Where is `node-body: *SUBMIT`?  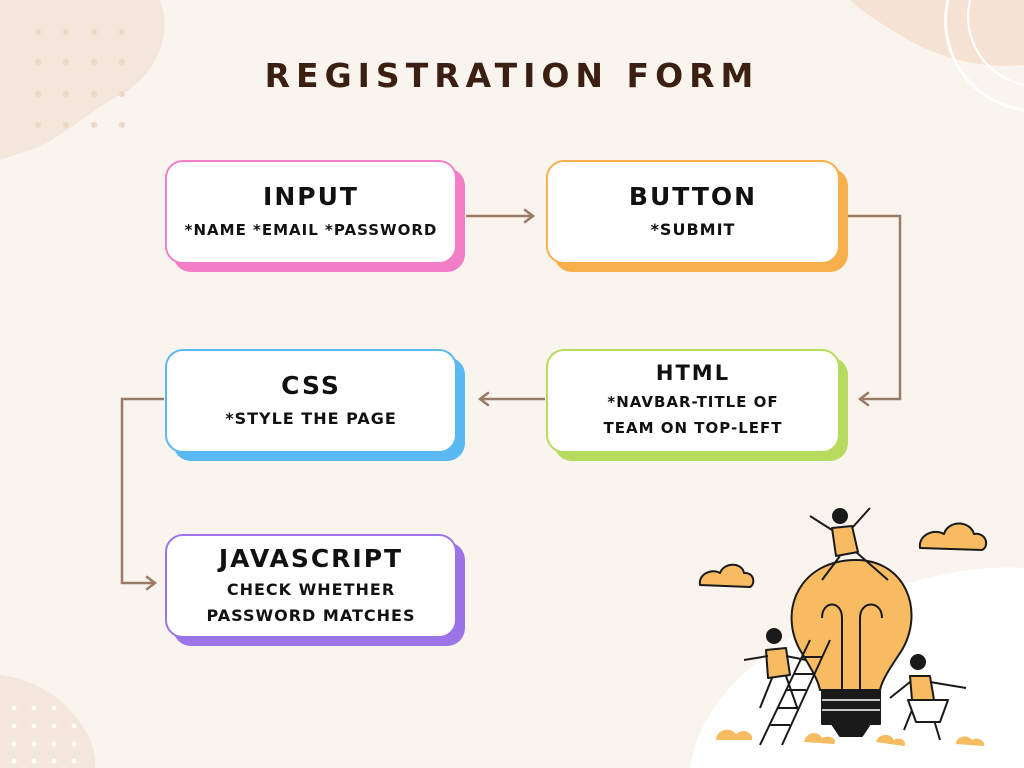
node-body: *SUBMIT is located at coordinates (693, 229).